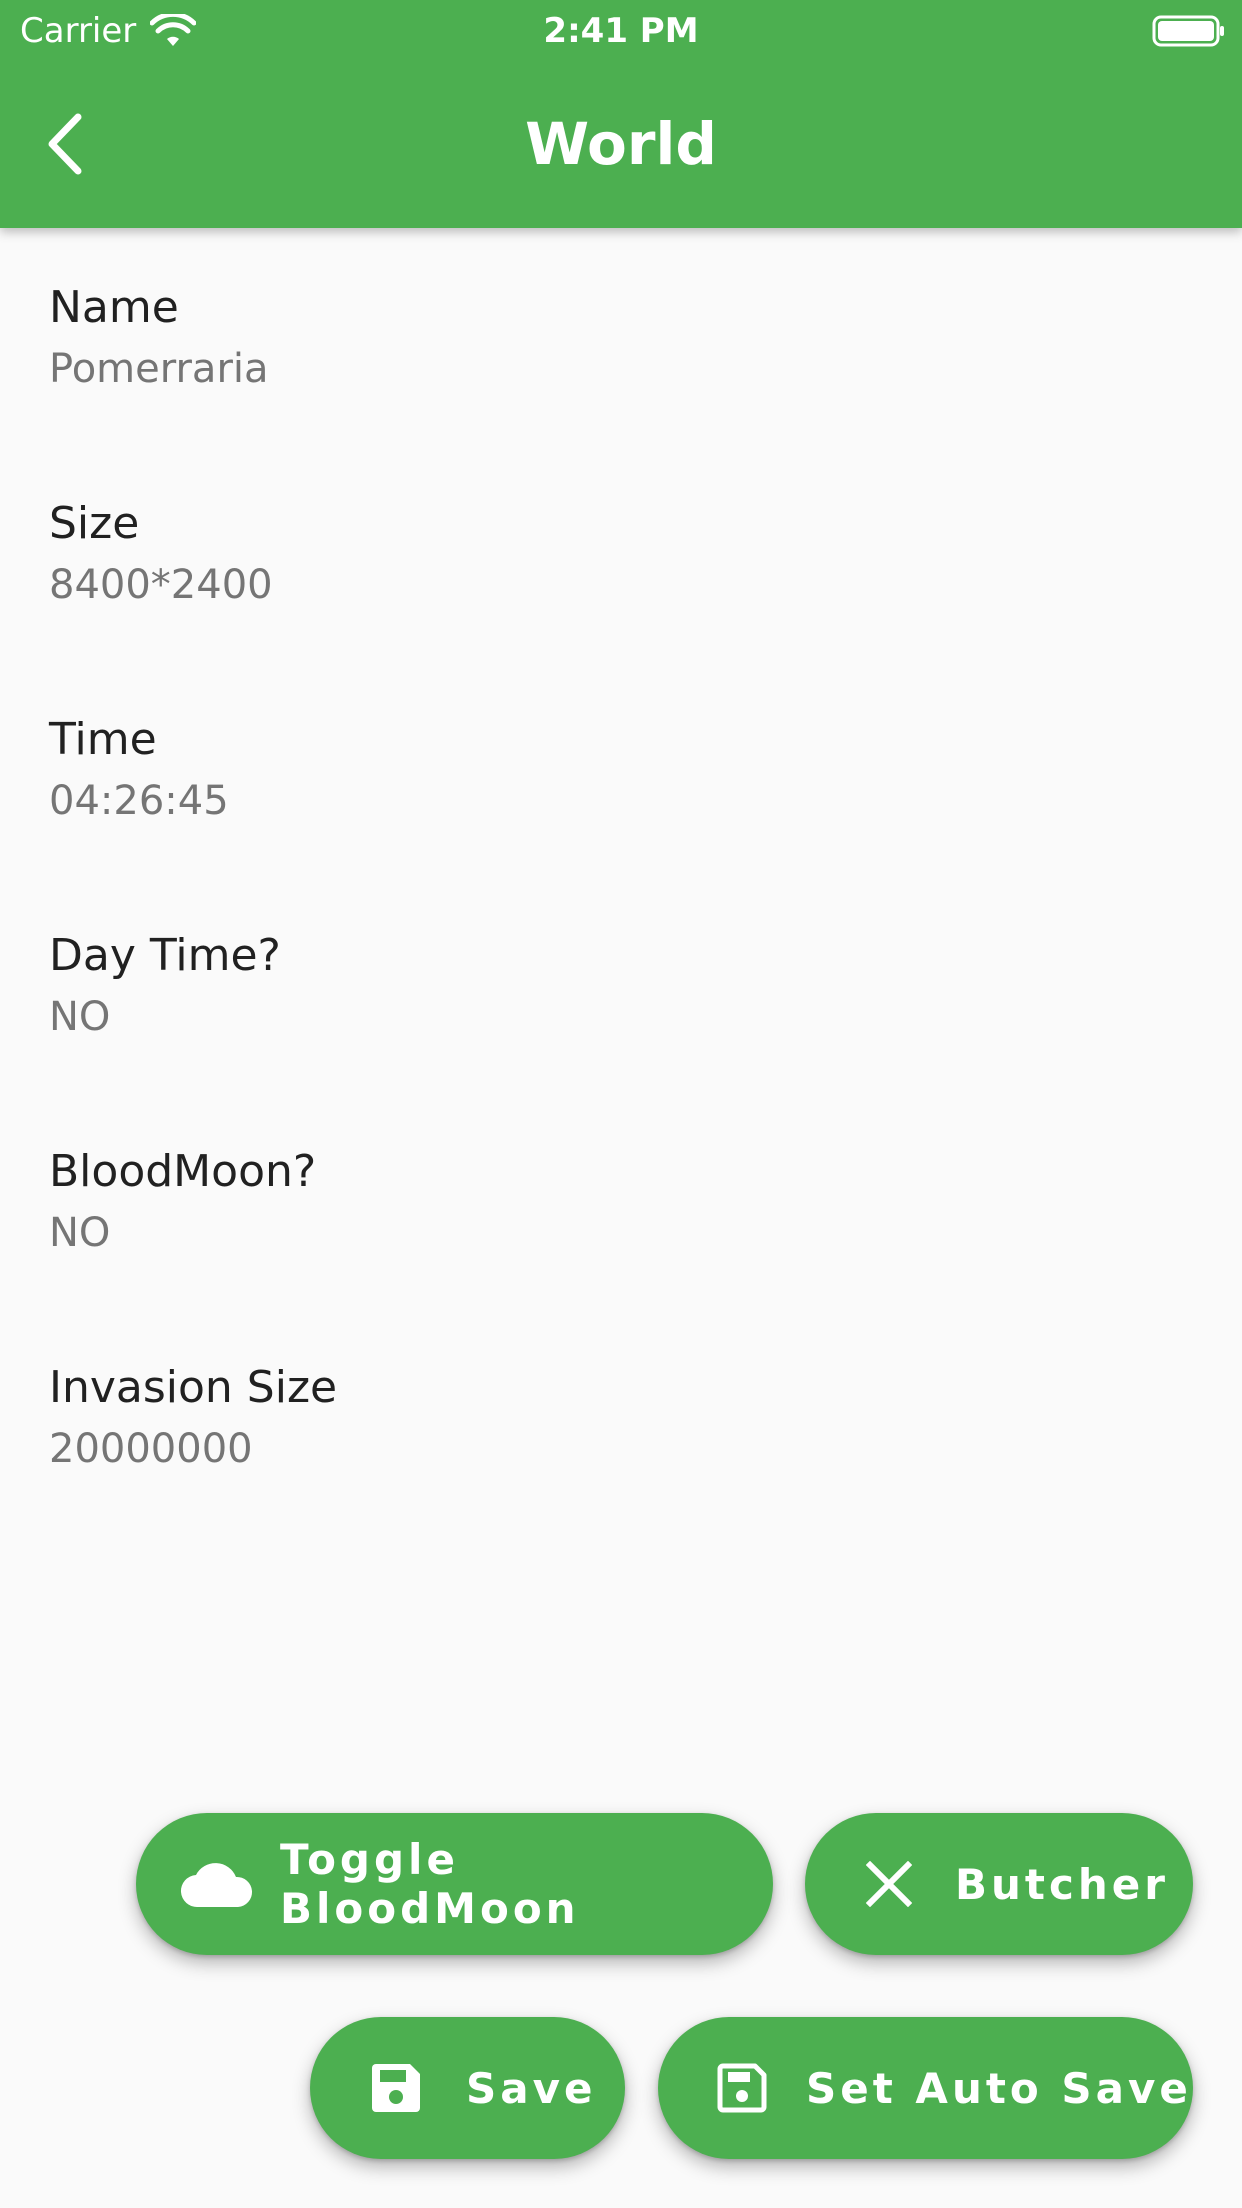 The width and height of the screenshot is (1242, 2208). What do you see at coordinates (161, 585) in the screenshot?
I see `field-value: 8400*2400` at bounding box center [161, 585].